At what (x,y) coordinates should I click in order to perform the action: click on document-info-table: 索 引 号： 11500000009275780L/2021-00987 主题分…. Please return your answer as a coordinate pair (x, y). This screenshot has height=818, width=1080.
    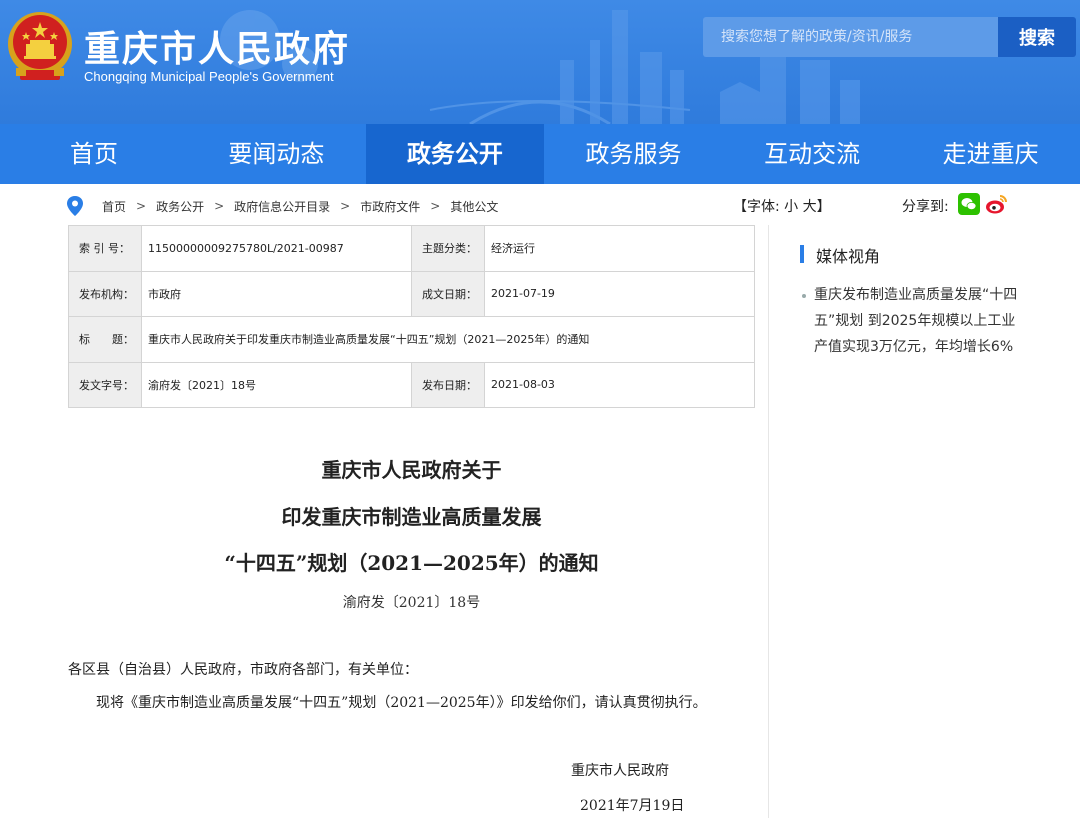
    Looking at the image, I should click on (411, 316).